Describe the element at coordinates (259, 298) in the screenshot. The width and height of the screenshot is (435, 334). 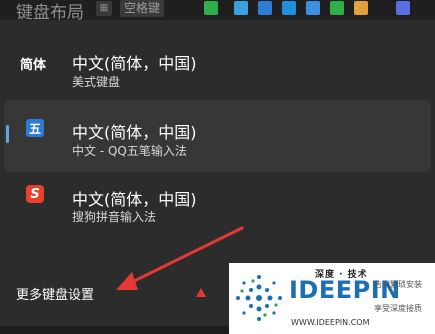
I see `ideepin-logo-icon` at that location.